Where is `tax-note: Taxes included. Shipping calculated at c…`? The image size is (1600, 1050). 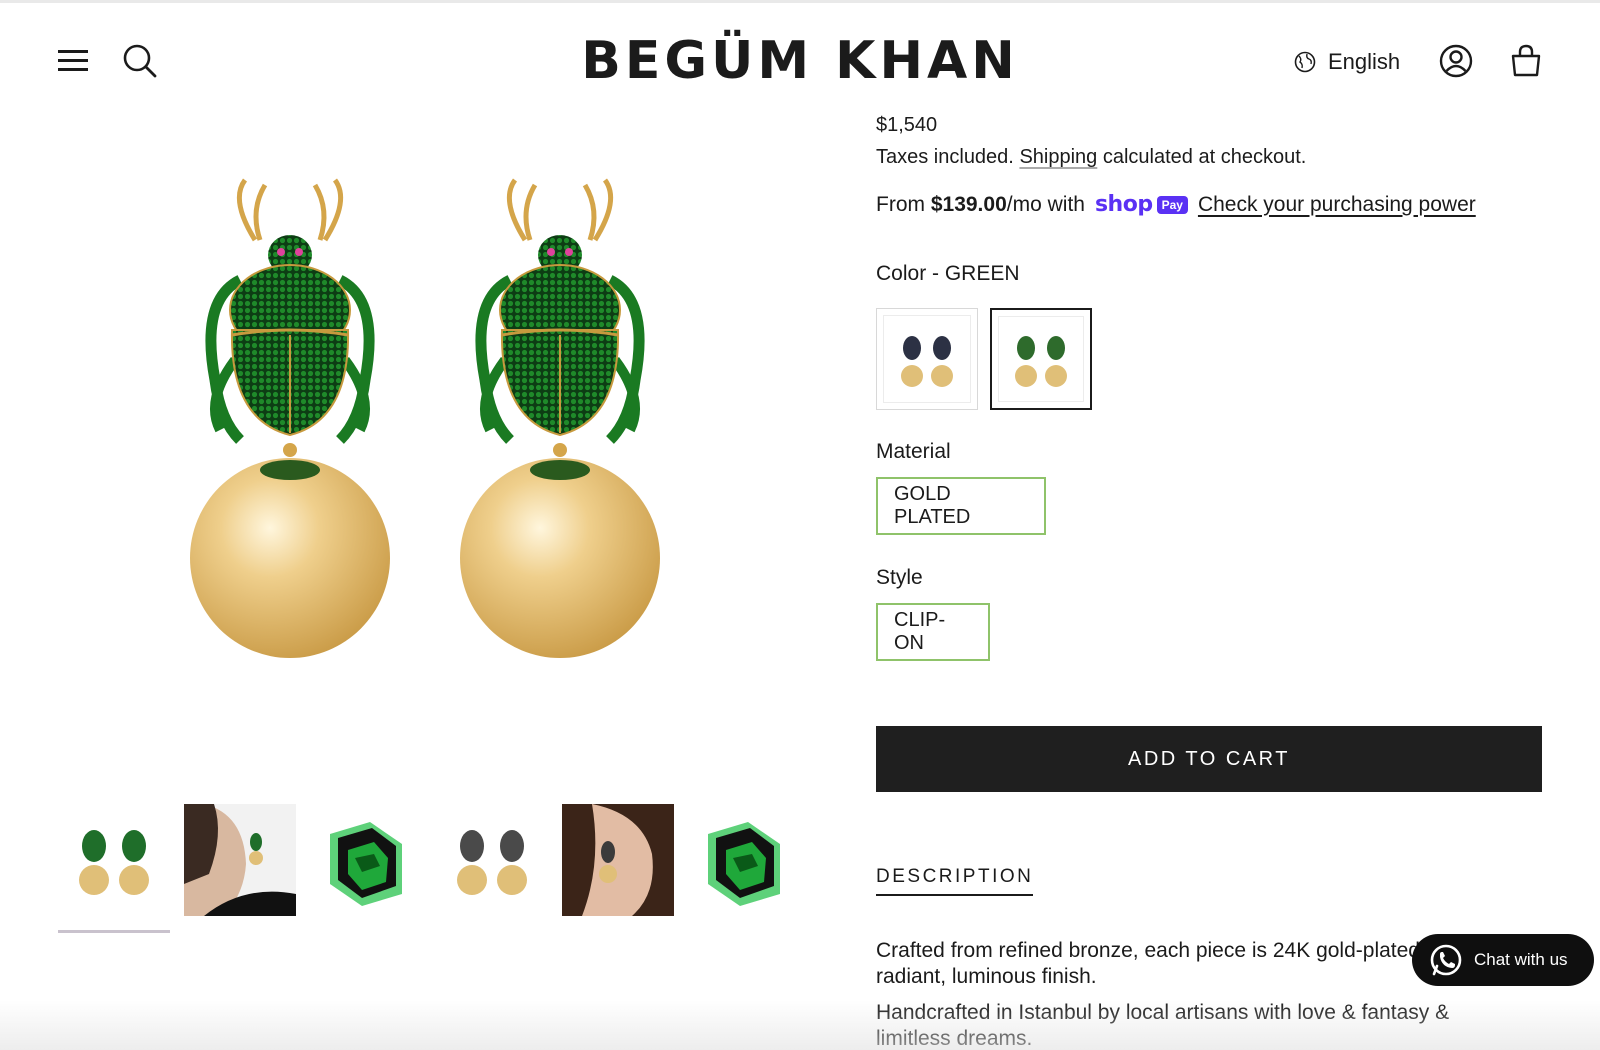 tax-note: Taxes included. Shipping calculated at c… is located at coordinates (1091, 157).